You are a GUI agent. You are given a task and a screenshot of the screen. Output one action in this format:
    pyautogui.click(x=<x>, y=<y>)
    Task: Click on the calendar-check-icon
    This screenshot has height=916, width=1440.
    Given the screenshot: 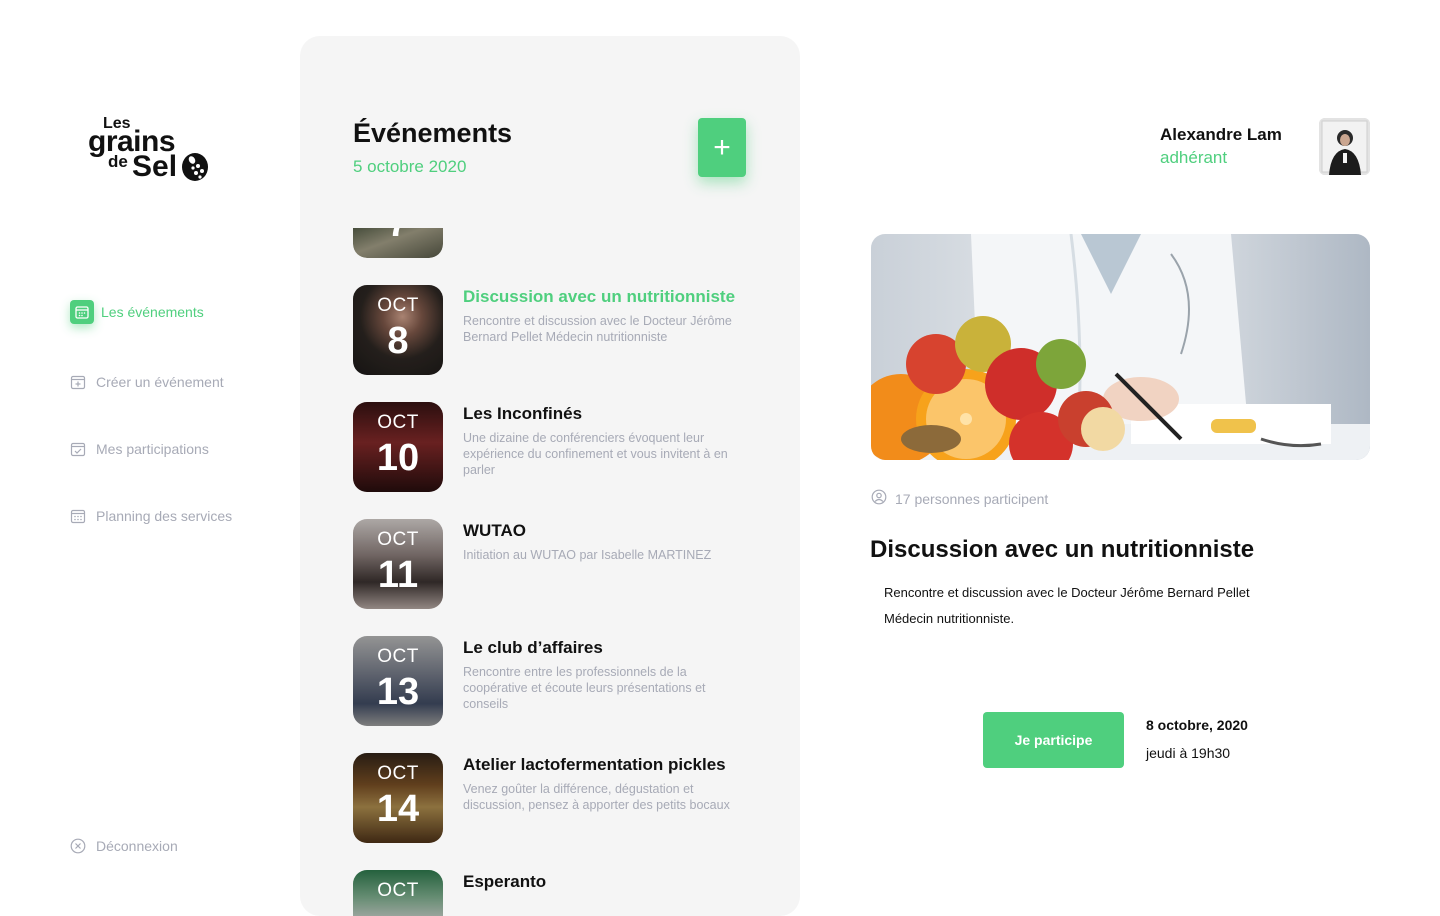 What is the action you would take?
    pyautogui.click(x=78, y=449)
    